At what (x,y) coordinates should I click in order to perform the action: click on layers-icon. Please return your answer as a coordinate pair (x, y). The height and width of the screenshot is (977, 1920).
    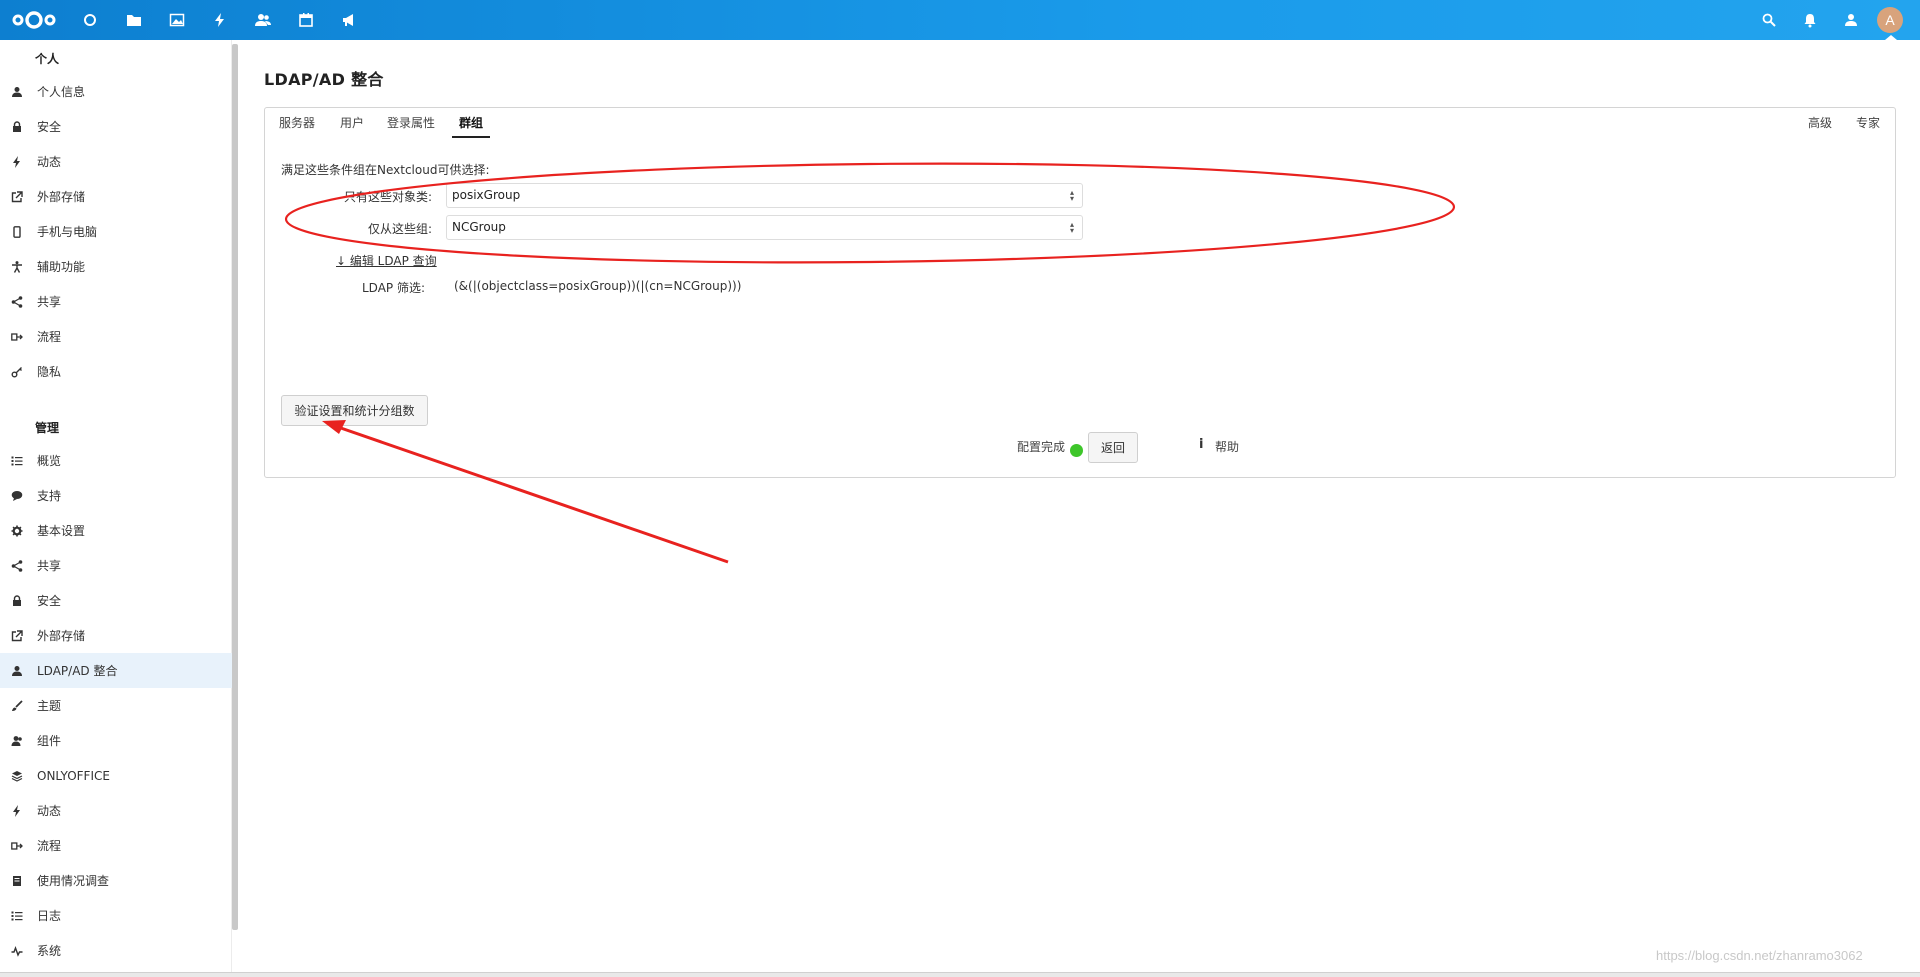
    Looking at the image, I should click on (17, 776).